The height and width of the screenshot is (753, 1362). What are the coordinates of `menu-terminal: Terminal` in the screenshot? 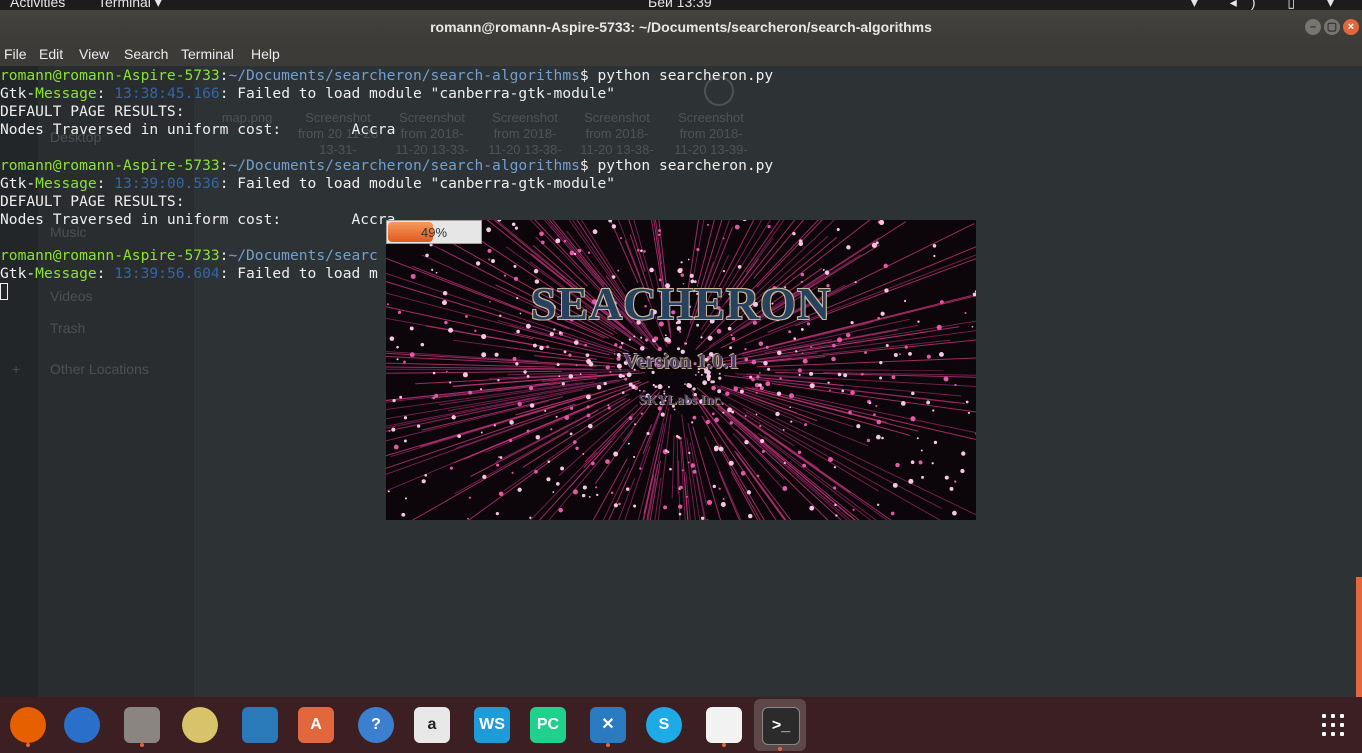 It's located at (207, 54).